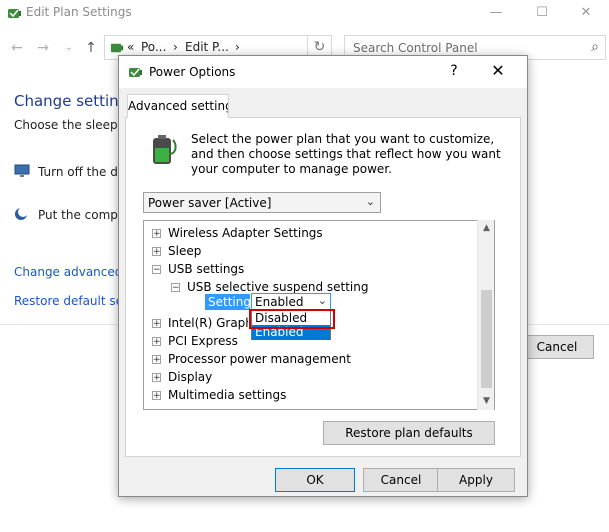 The image size is (609, 532). What do you see at coordinates (314, 270) in the screenshot?
I see `tree-item-usb-settings: − USB settings` at bounding box center [314, 270].